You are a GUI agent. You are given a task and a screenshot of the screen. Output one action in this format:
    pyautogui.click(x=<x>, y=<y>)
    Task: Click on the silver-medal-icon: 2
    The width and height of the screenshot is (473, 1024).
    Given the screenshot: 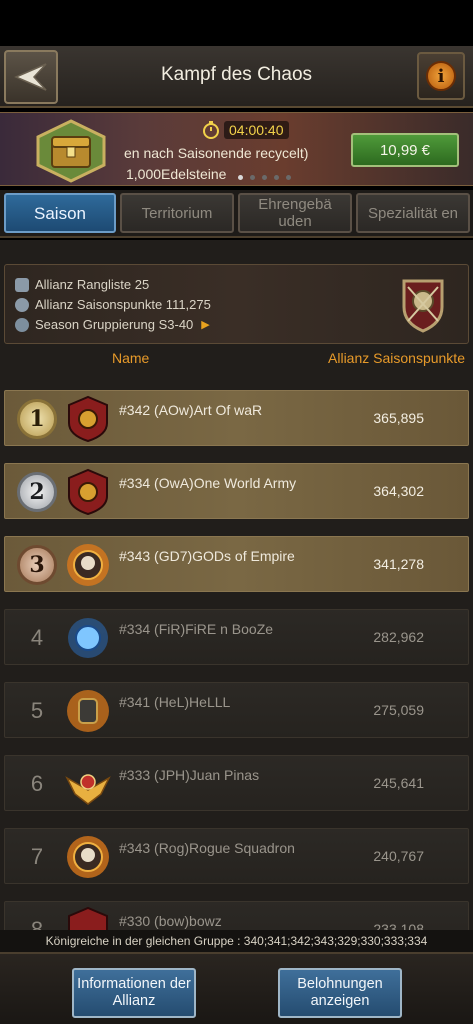 What is the action you would take?
    pyautogui.click(x=37, y=492)
    